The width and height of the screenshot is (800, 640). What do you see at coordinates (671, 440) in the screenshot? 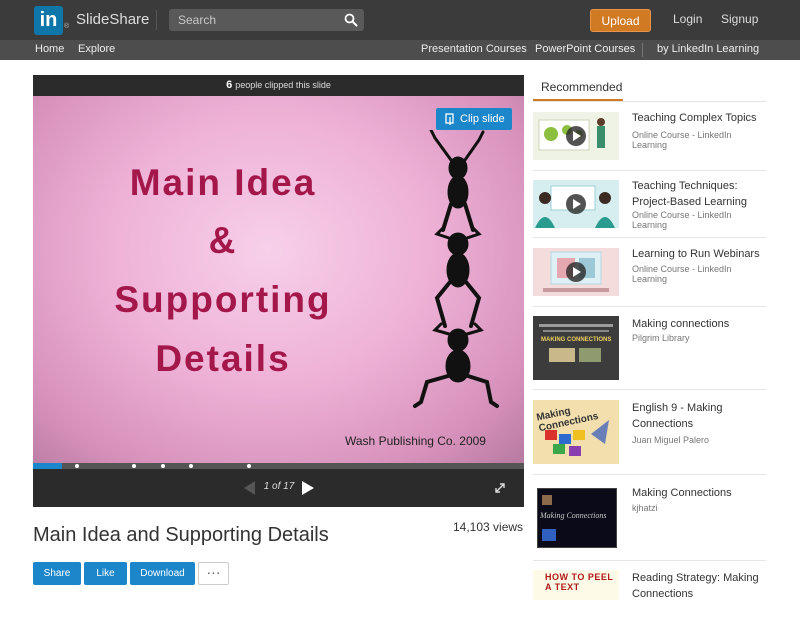
I see `recommended-subtitle: Juan Miguel Palero` at bounding box center [671, 440].